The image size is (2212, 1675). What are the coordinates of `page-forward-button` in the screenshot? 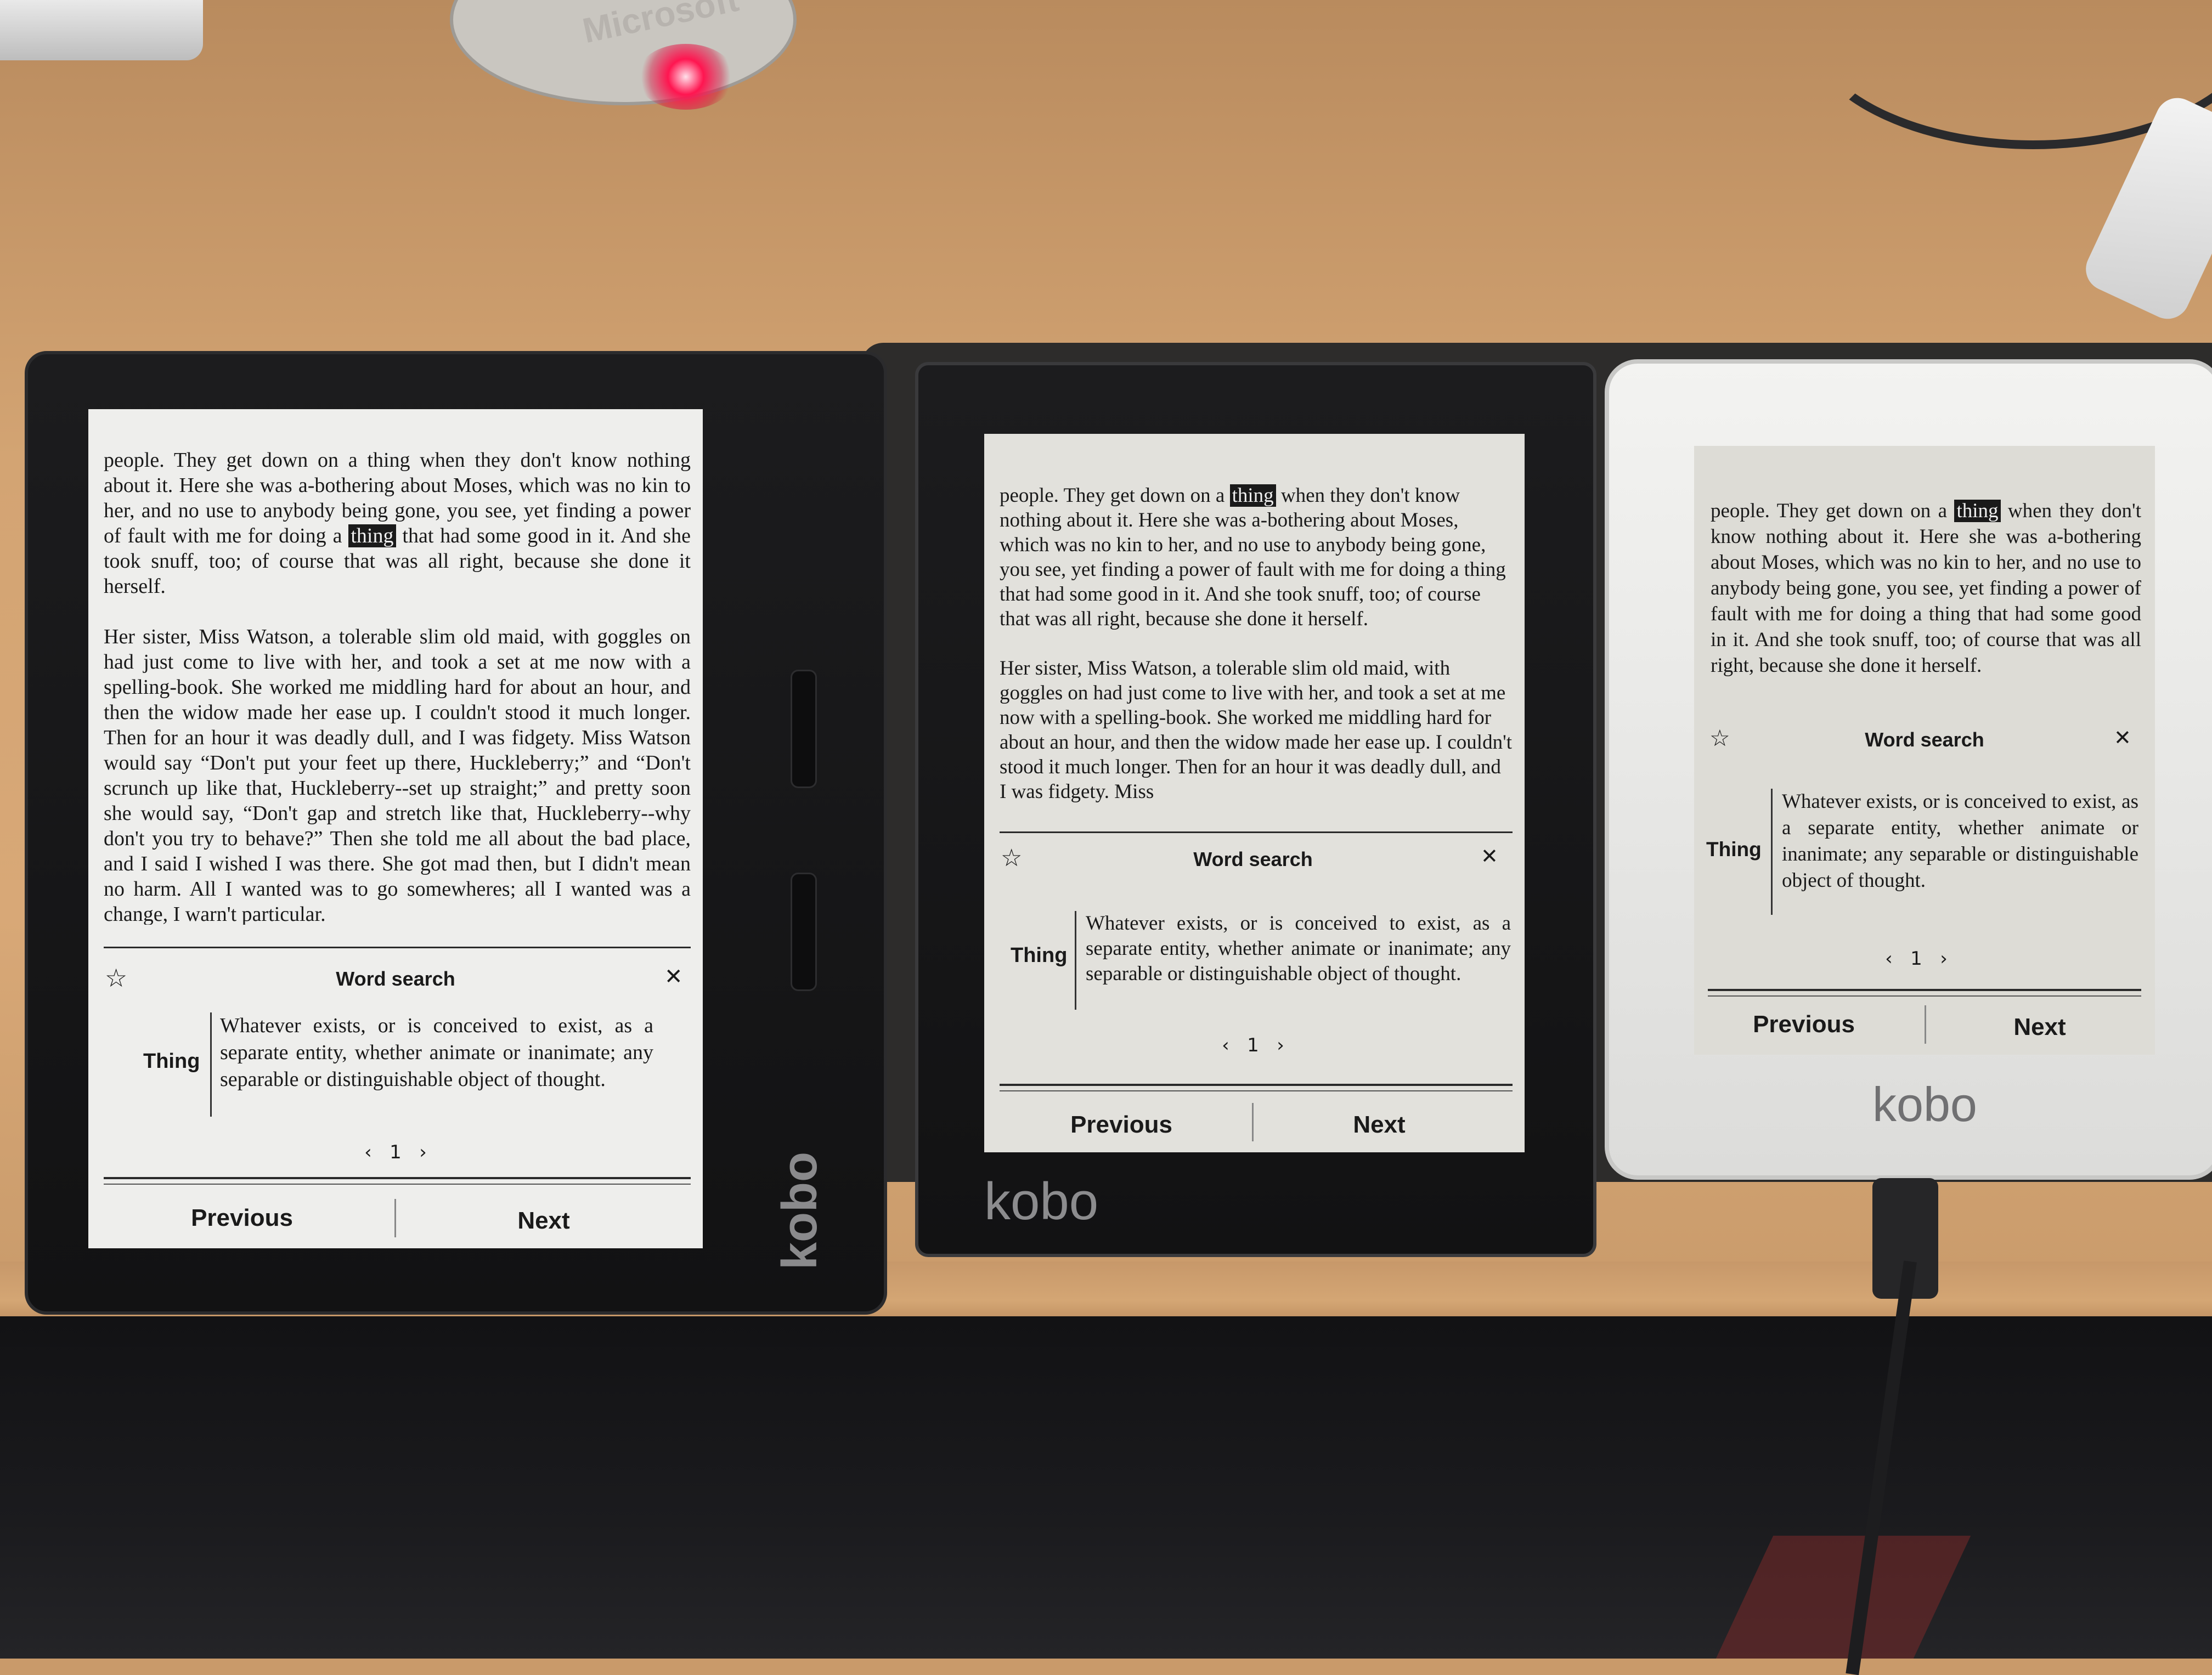 It's located at (804, 729).